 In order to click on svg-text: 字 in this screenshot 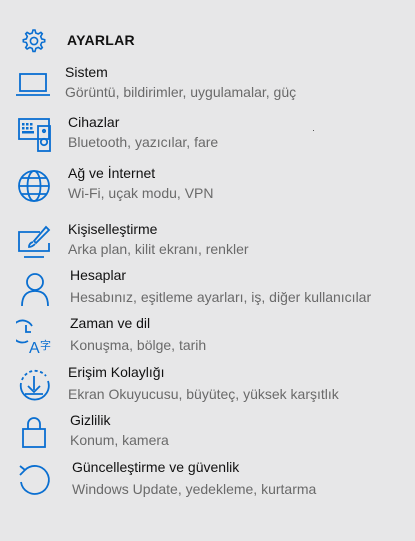, I will do `click(45, 345)`.